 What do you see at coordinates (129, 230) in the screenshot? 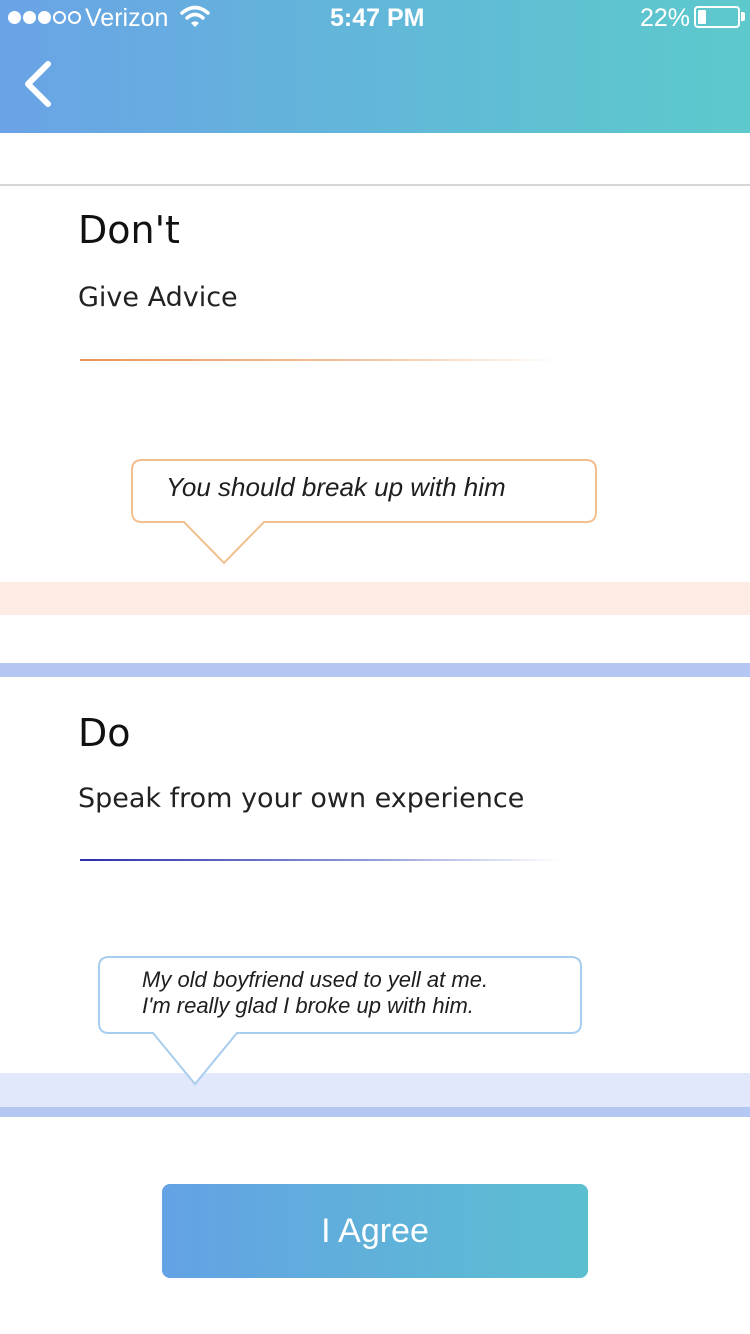
I see `dont-title: Don't` at bounding box center [129, 230].